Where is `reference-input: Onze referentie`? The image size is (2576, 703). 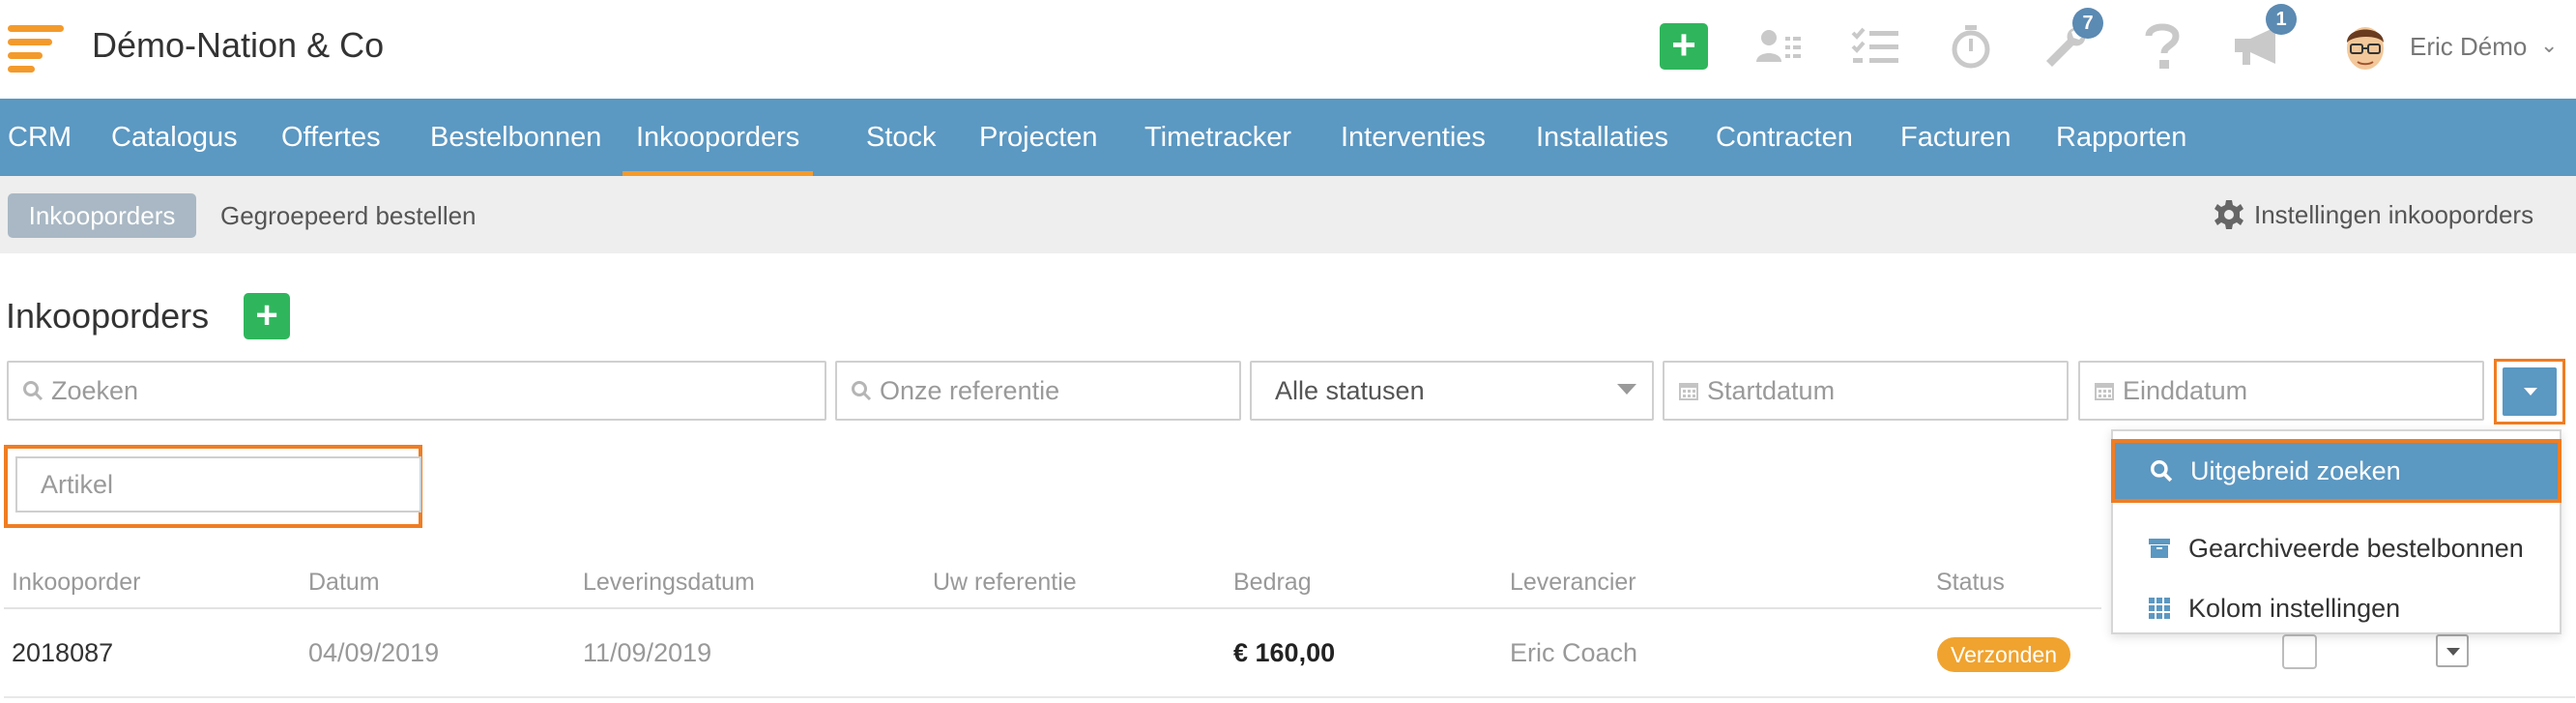
reference-input: Onze referentie is located at coordinates (1038, 391).